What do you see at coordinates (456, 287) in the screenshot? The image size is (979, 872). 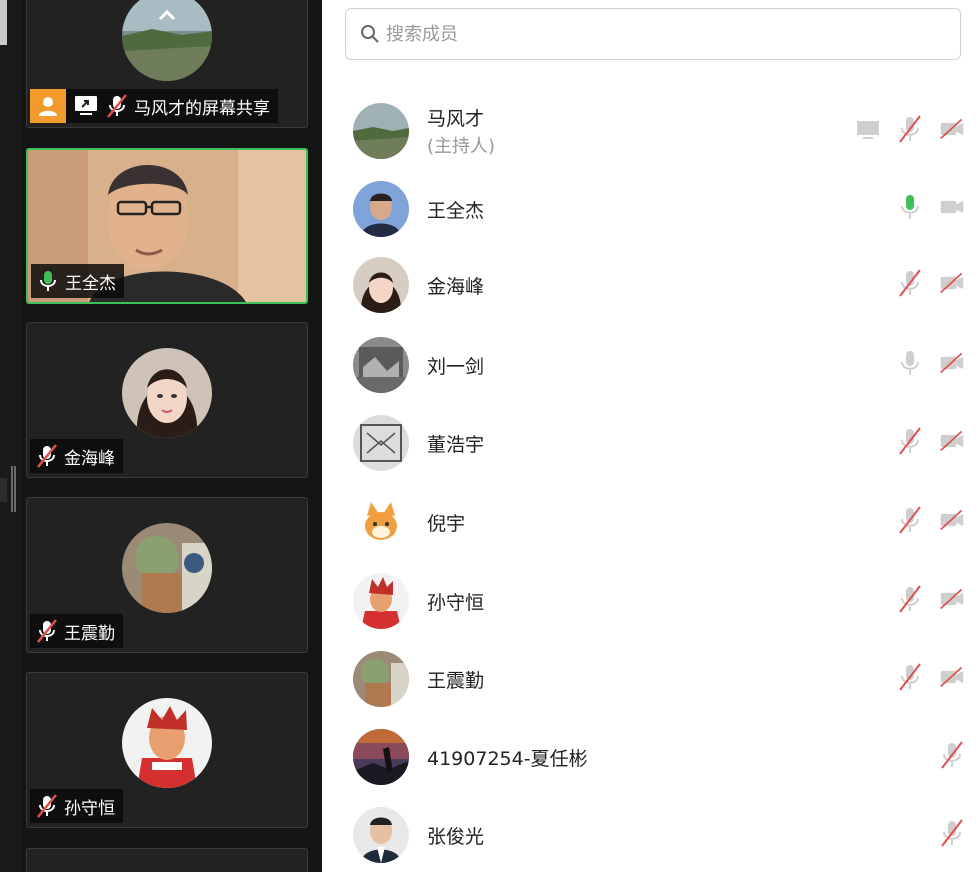 I see `member-name: 金海峰` at bounding box center [456, 287].